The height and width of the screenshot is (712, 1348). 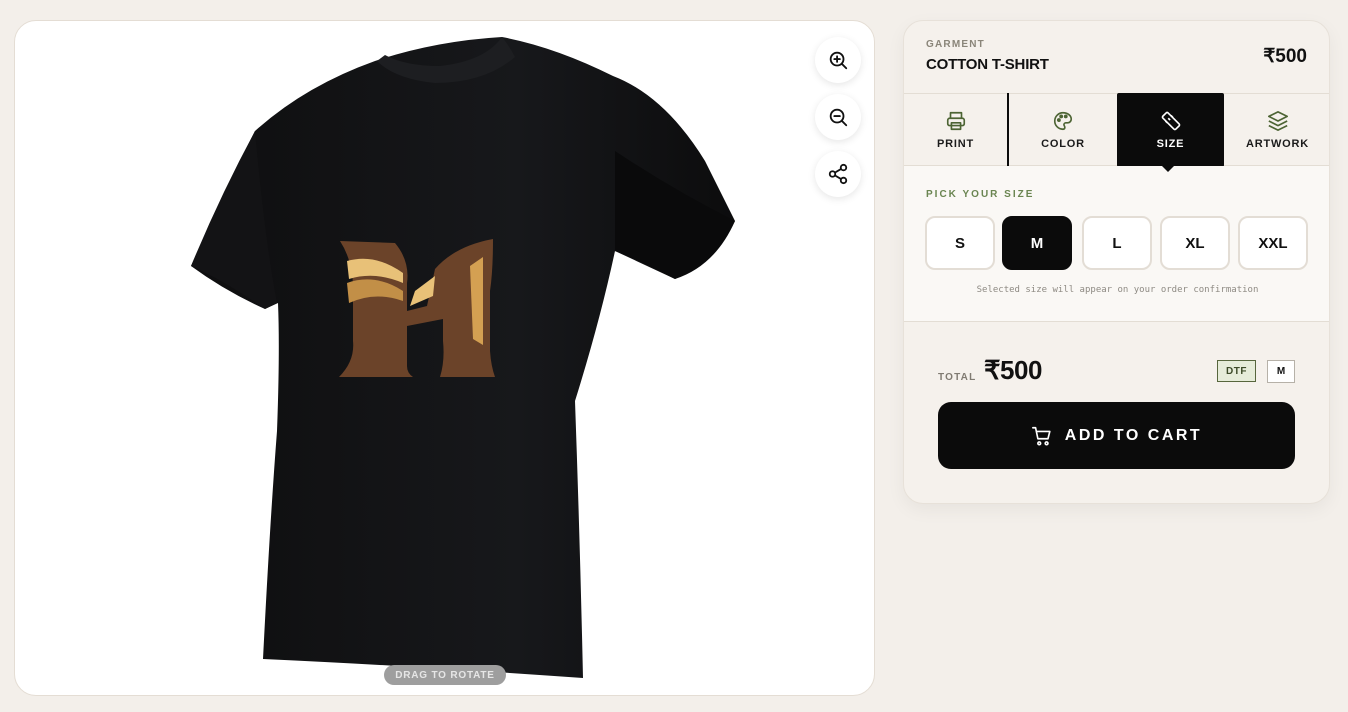 What do you see at coordinates (1236, 371) in the screenshot?
I see `print-method-badge: DTF` at bounding box center [1236, 371].